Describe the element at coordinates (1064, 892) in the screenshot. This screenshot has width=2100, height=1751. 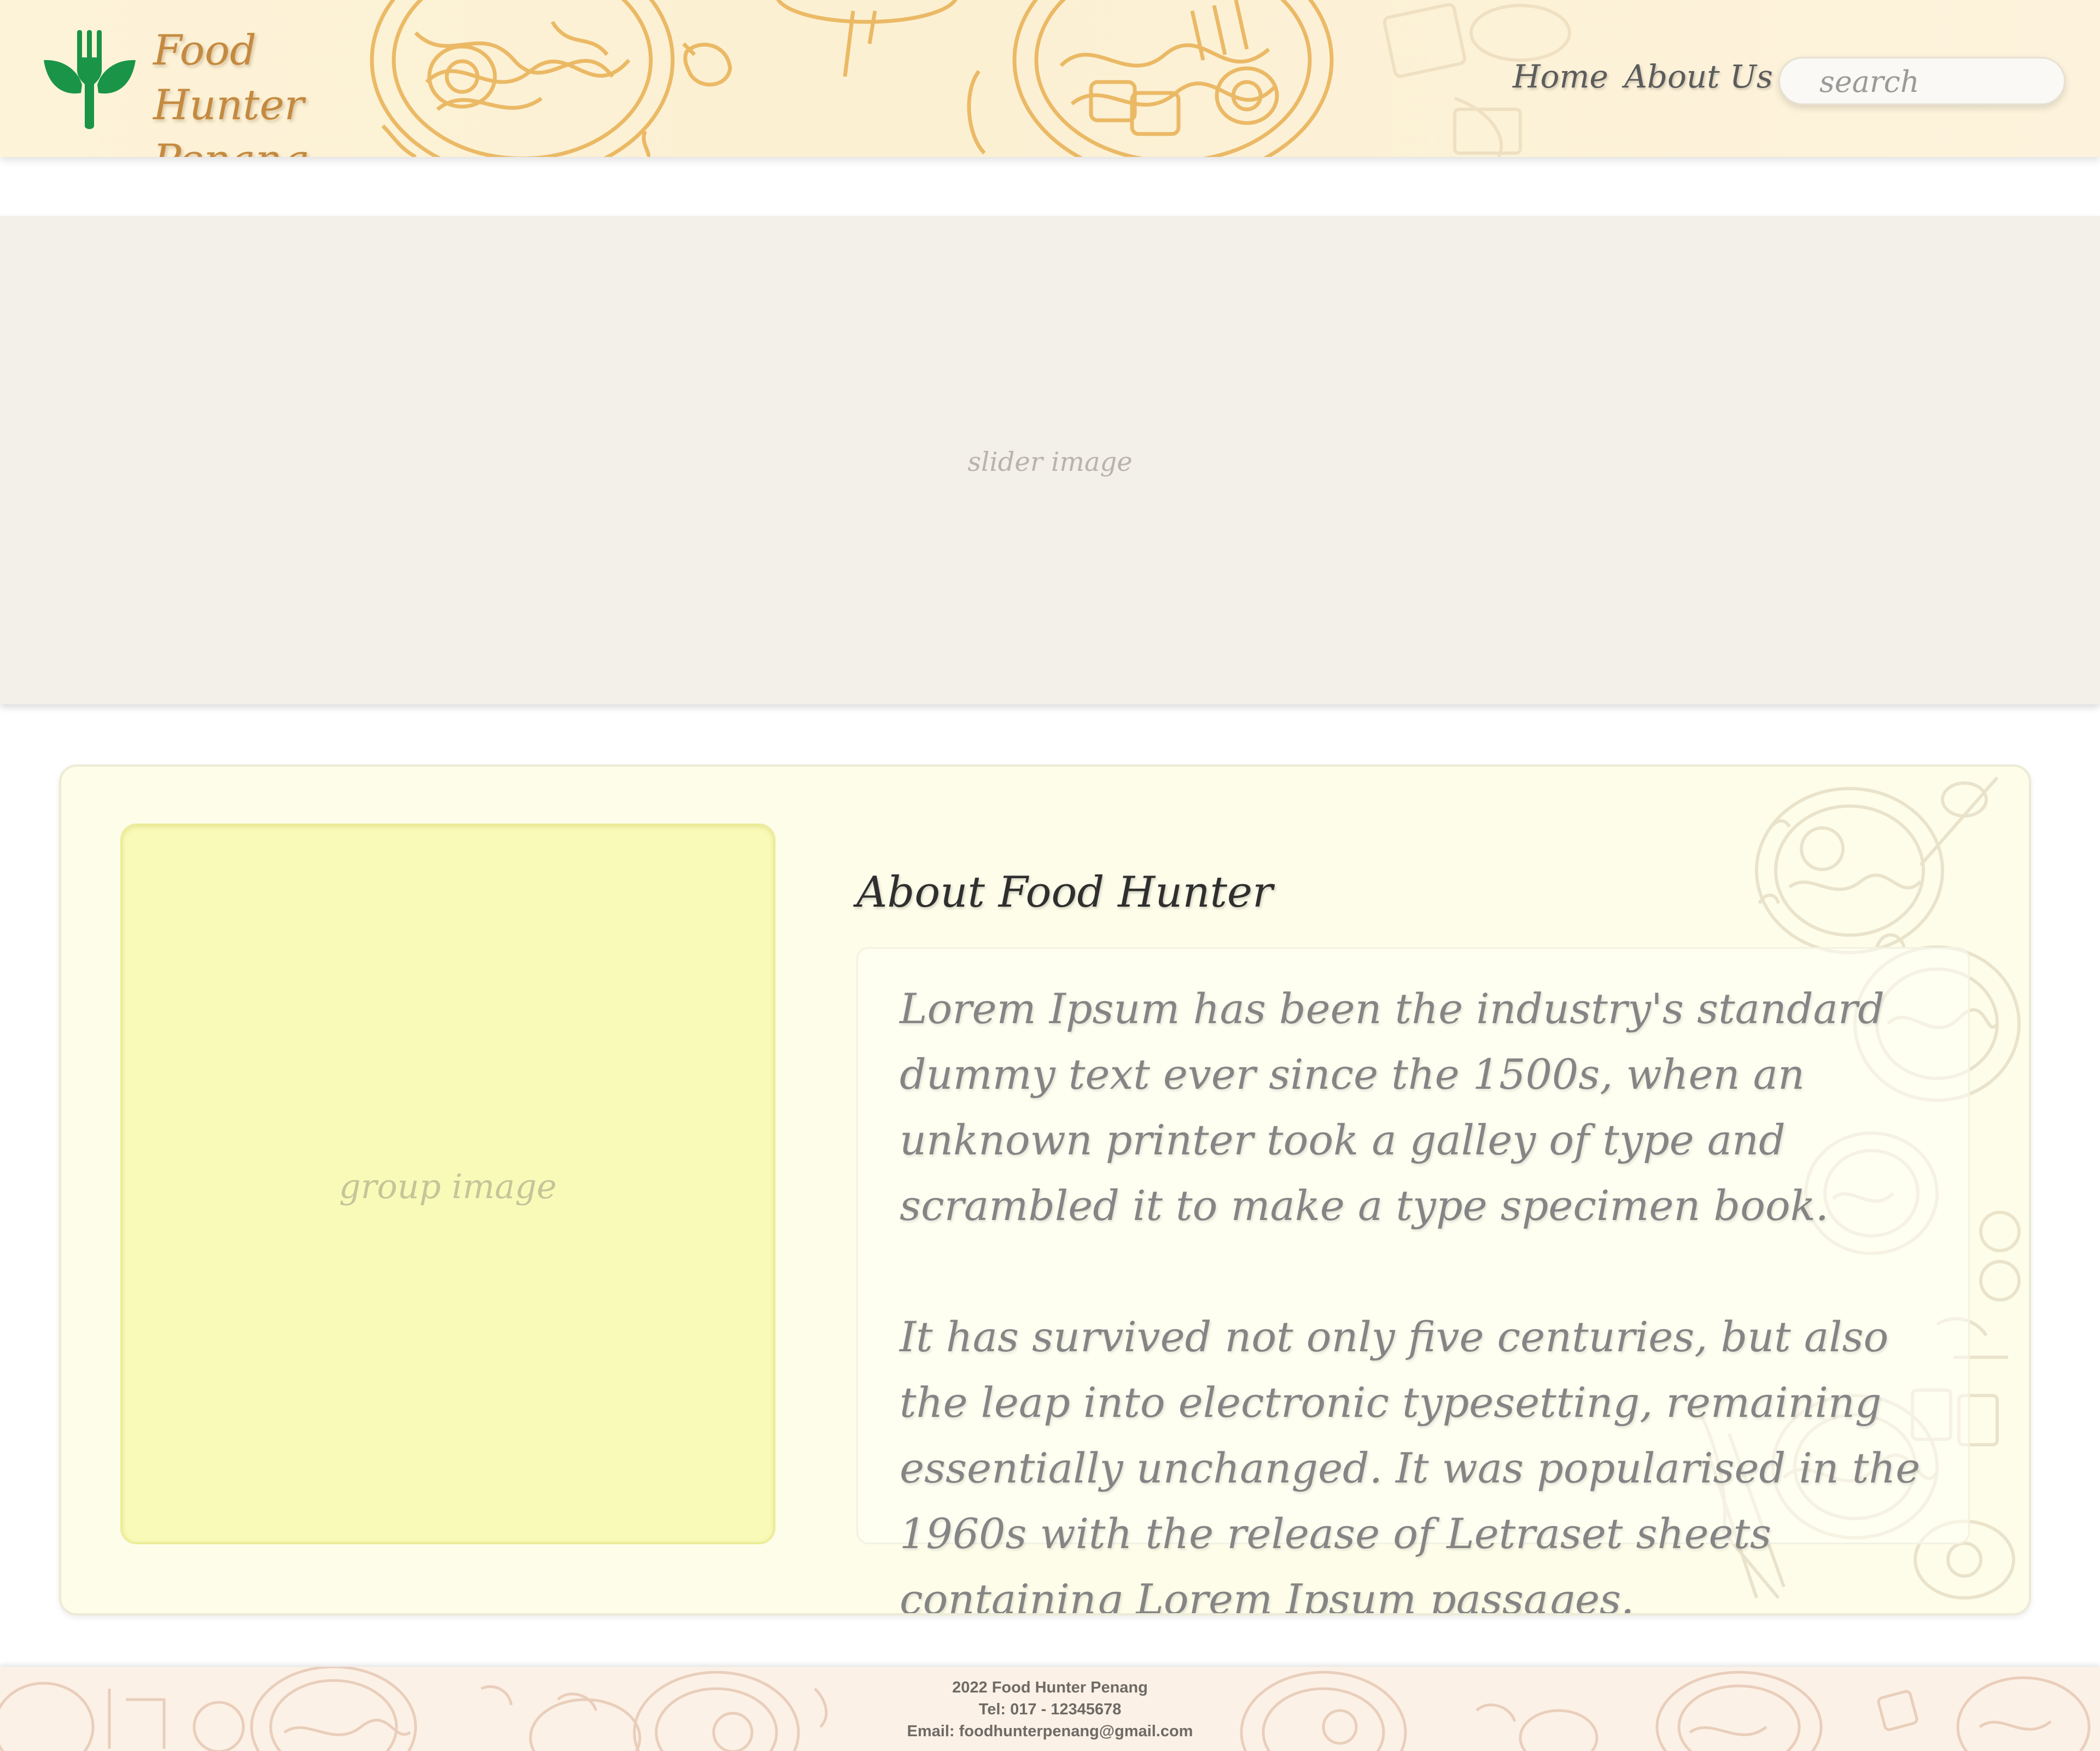
I see `about-title: About Food Hunter` at that location.